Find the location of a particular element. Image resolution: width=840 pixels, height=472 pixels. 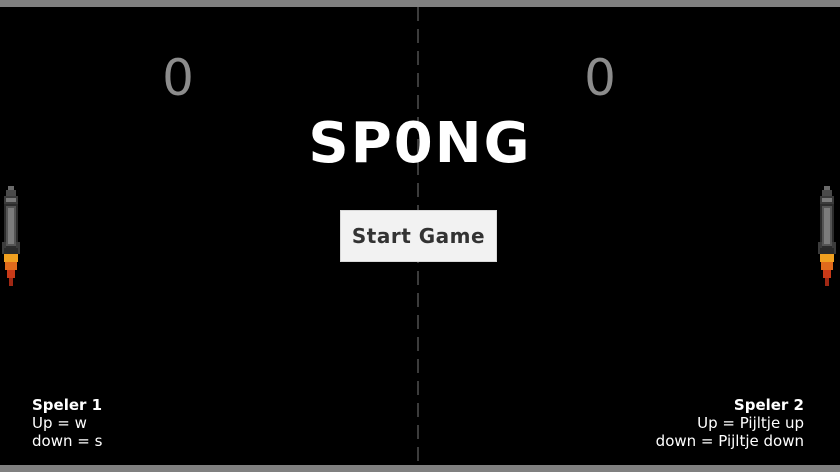

player1-score: 0 is located at coordinates (178, 78).